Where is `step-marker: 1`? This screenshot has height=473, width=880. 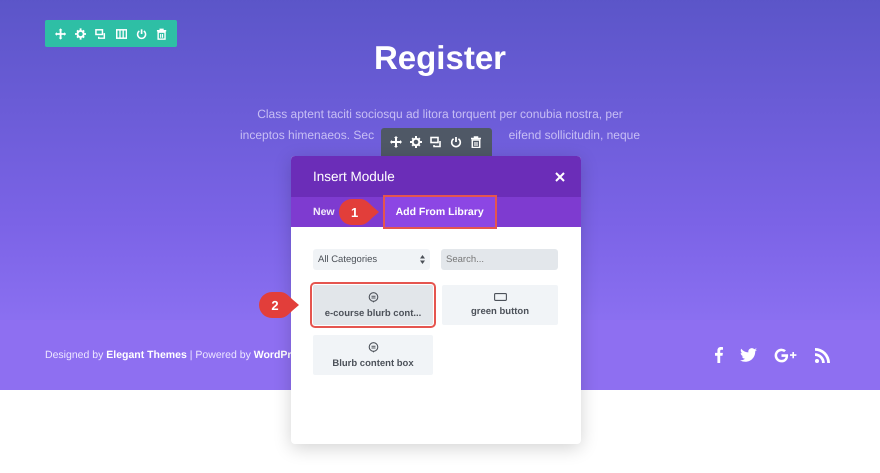 step-marker: 1 is located at coordinates (359, 212).